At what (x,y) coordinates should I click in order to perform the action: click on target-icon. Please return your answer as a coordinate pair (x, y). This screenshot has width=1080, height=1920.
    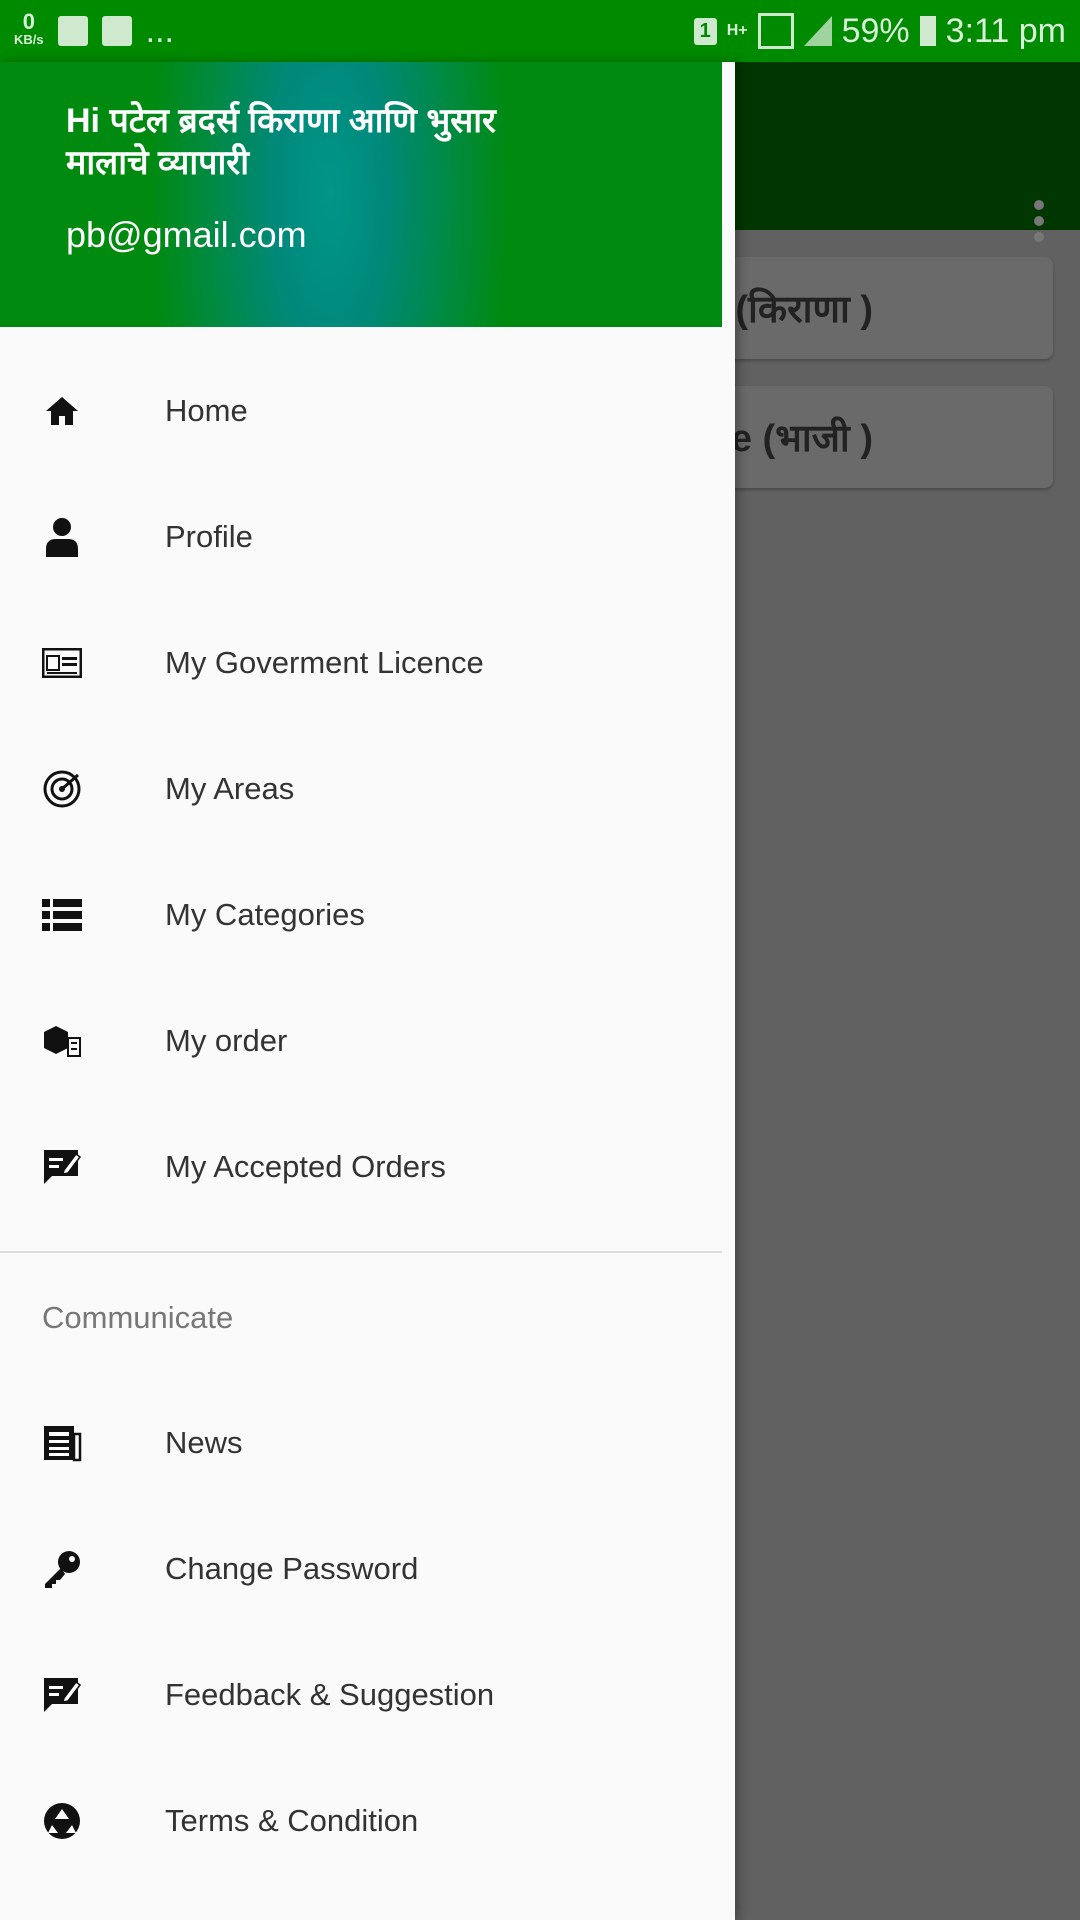
    Looking at the image, I should click on (62, 789).